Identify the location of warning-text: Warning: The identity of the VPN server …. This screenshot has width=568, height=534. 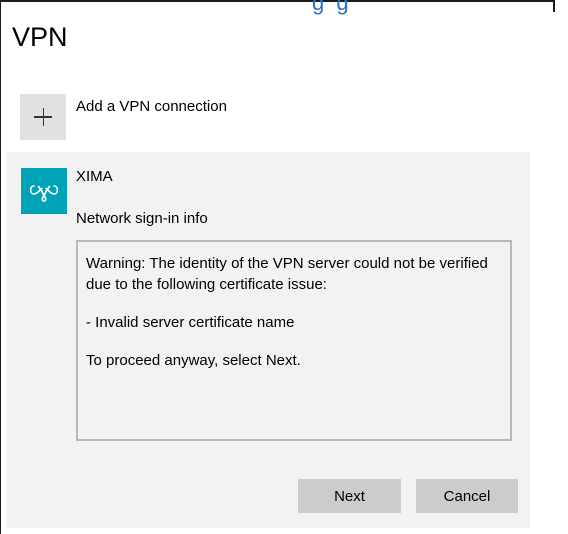
(287, 274).